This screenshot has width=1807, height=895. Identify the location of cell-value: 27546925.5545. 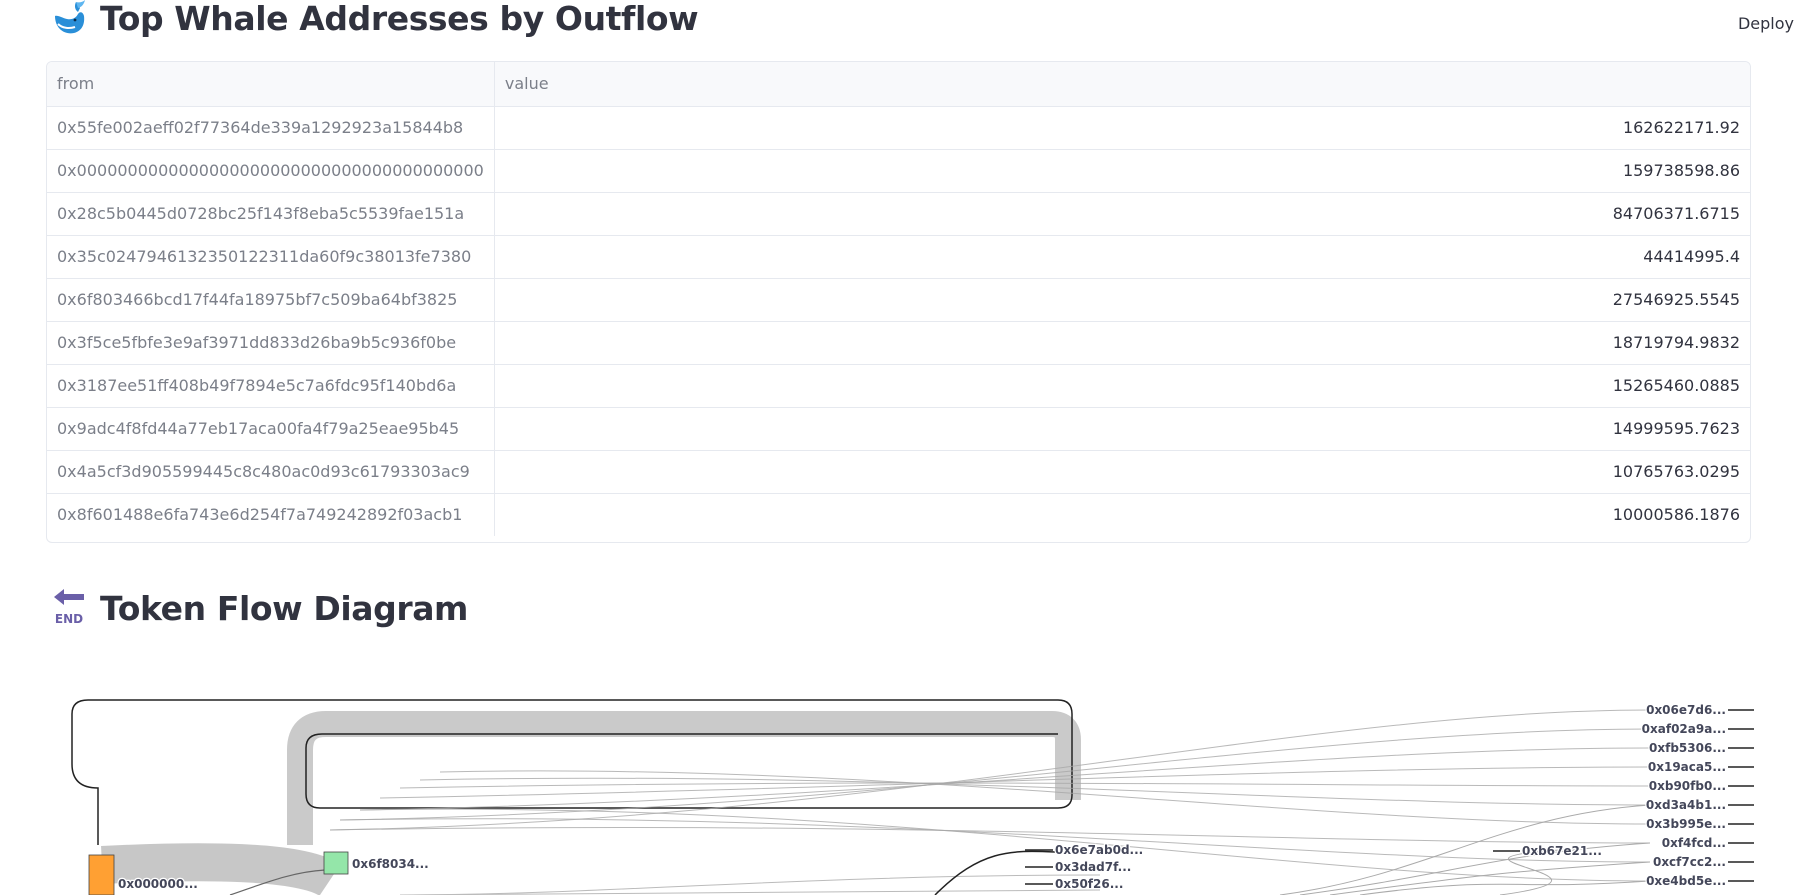
(1122, 300).